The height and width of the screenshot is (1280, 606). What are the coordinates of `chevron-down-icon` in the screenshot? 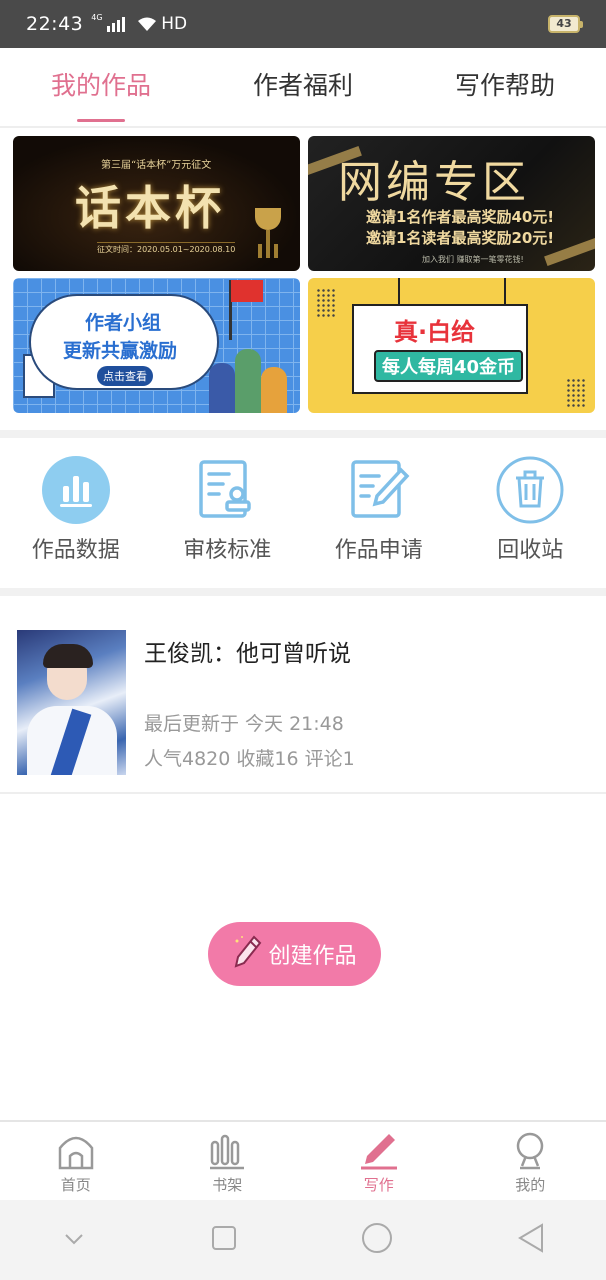 It's located at (74, 1240).